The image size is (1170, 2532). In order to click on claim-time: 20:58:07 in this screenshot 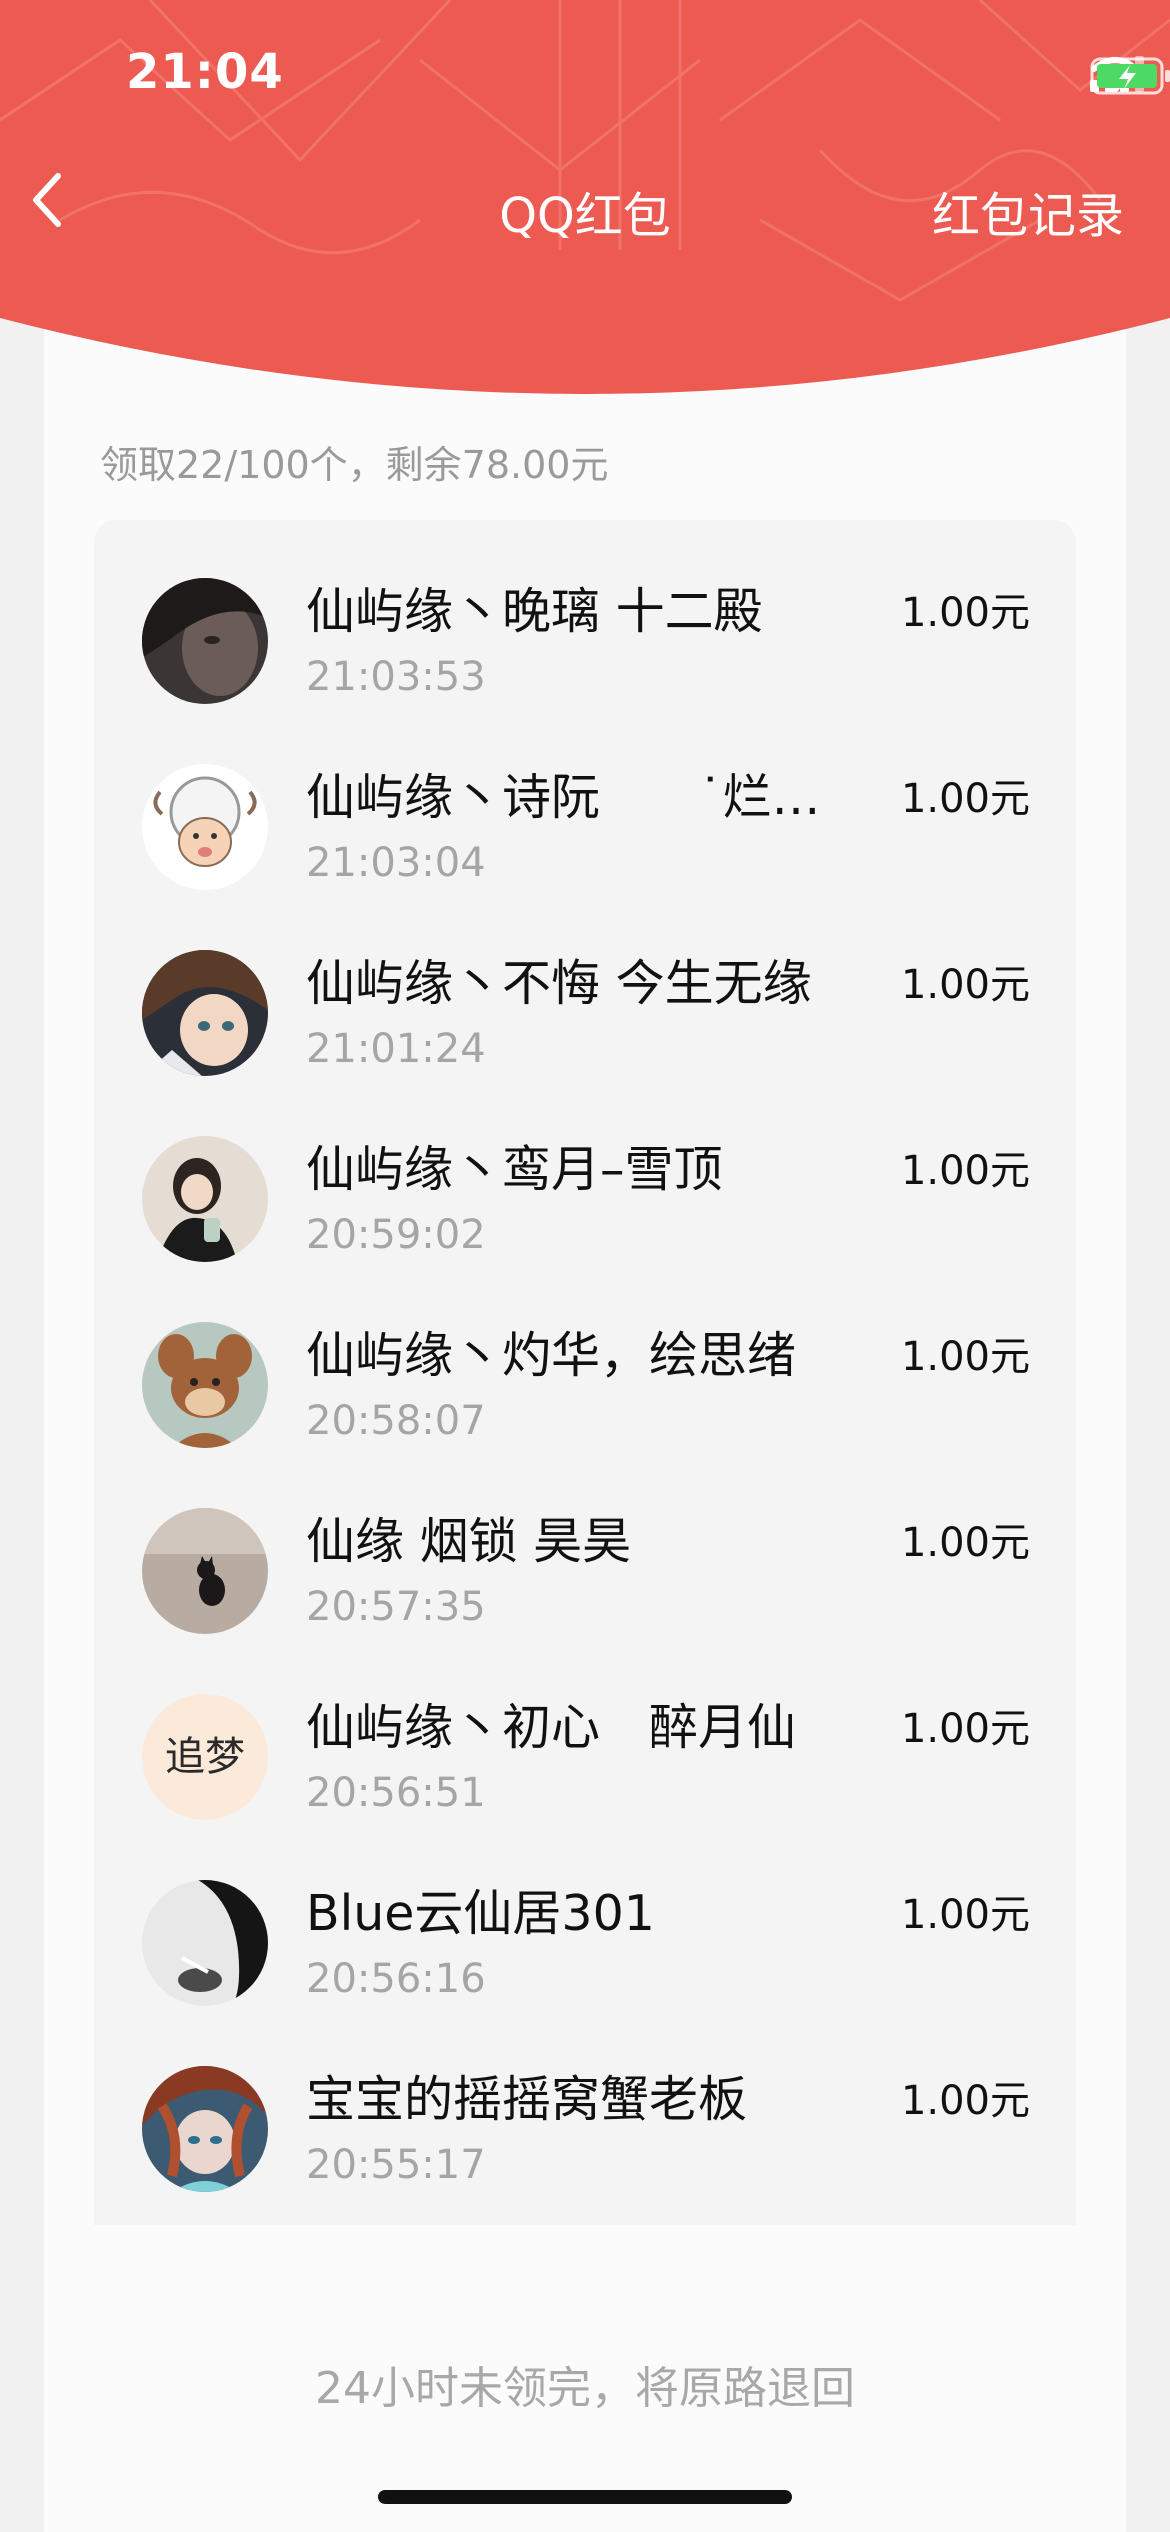, I will do `click(396, 1421)`.